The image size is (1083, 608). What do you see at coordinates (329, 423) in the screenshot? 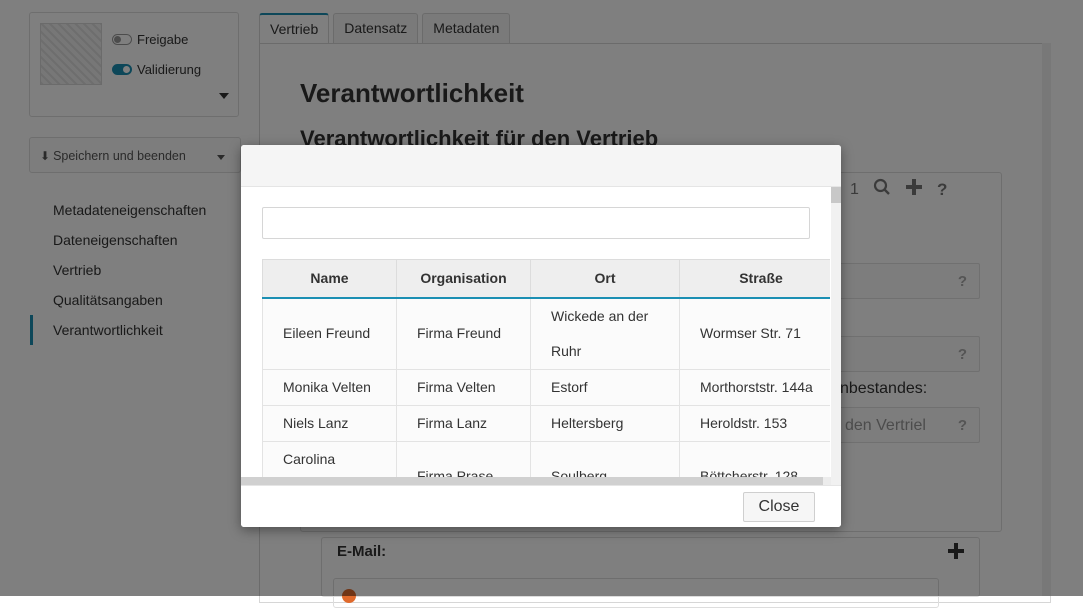
I see `cell-name: Niels Lanz` at bounding box center [329, 423].